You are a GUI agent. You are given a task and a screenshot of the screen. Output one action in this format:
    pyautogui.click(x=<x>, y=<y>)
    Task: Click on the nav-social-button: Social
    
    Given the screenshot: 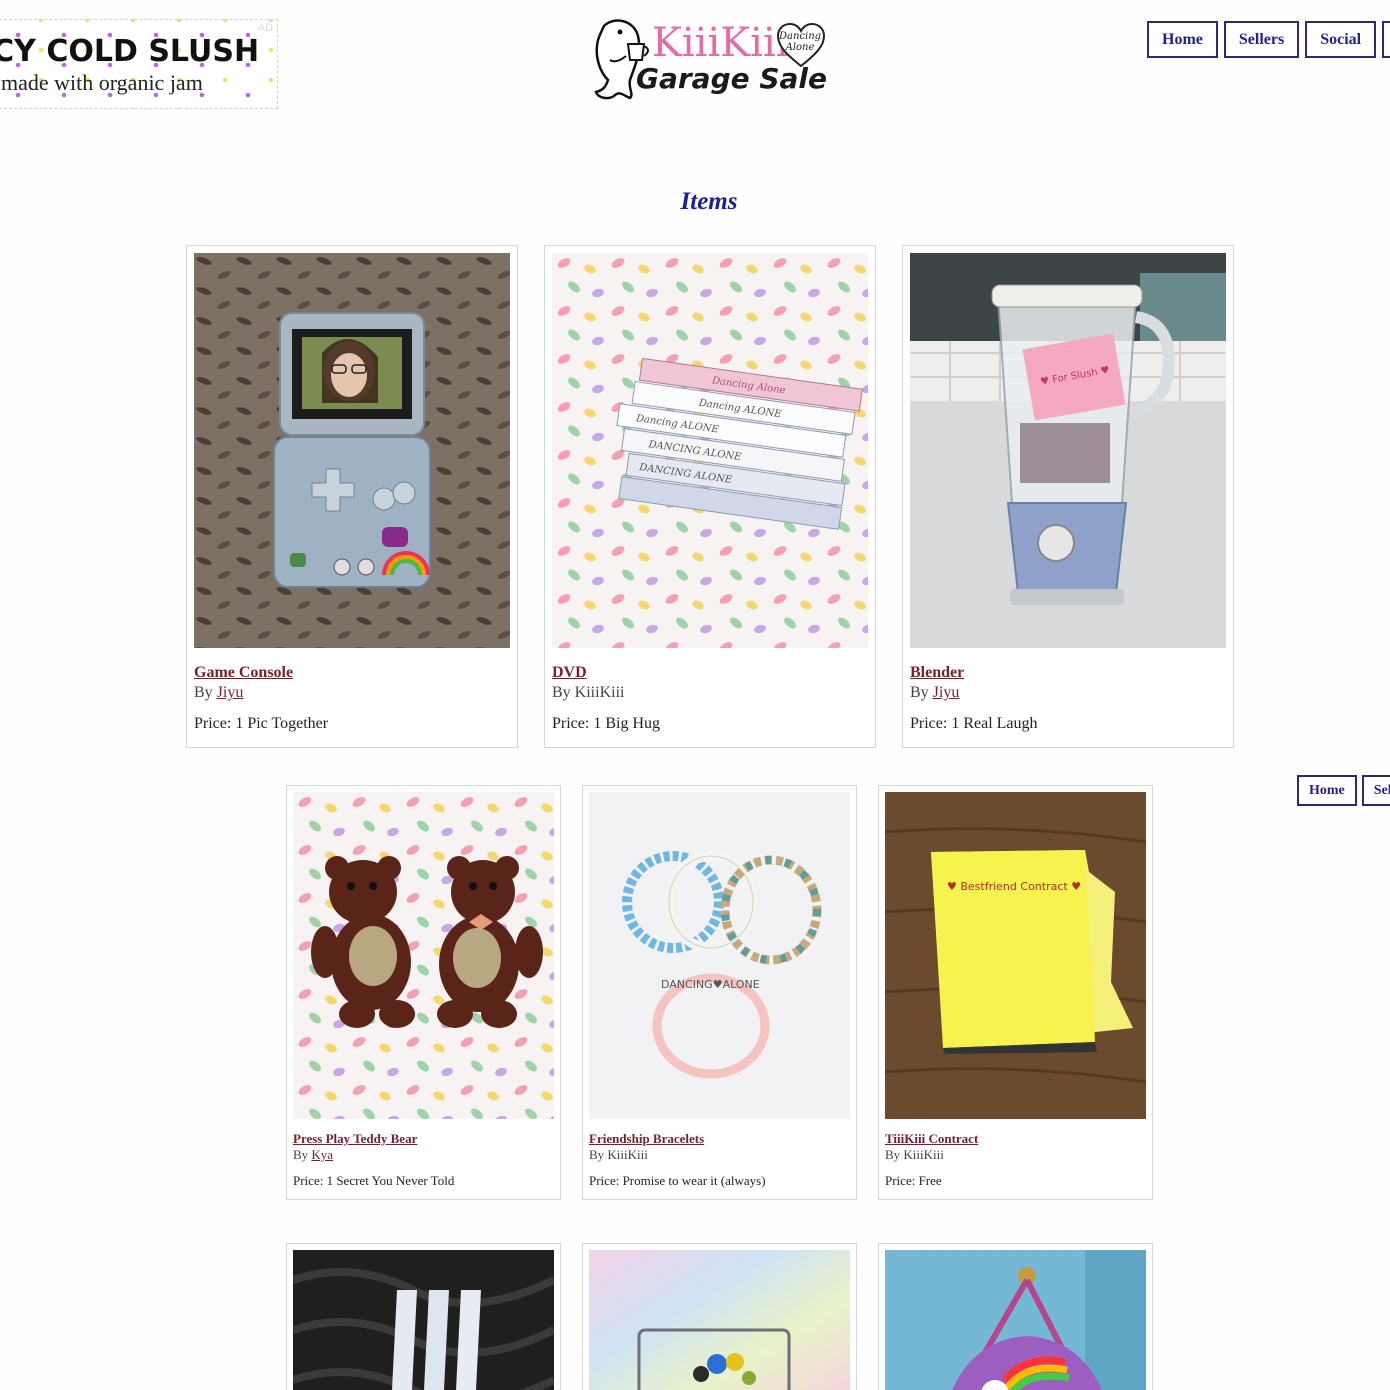 What is the action you would take?
    pyautogui.click(x=1341, y=39)
    